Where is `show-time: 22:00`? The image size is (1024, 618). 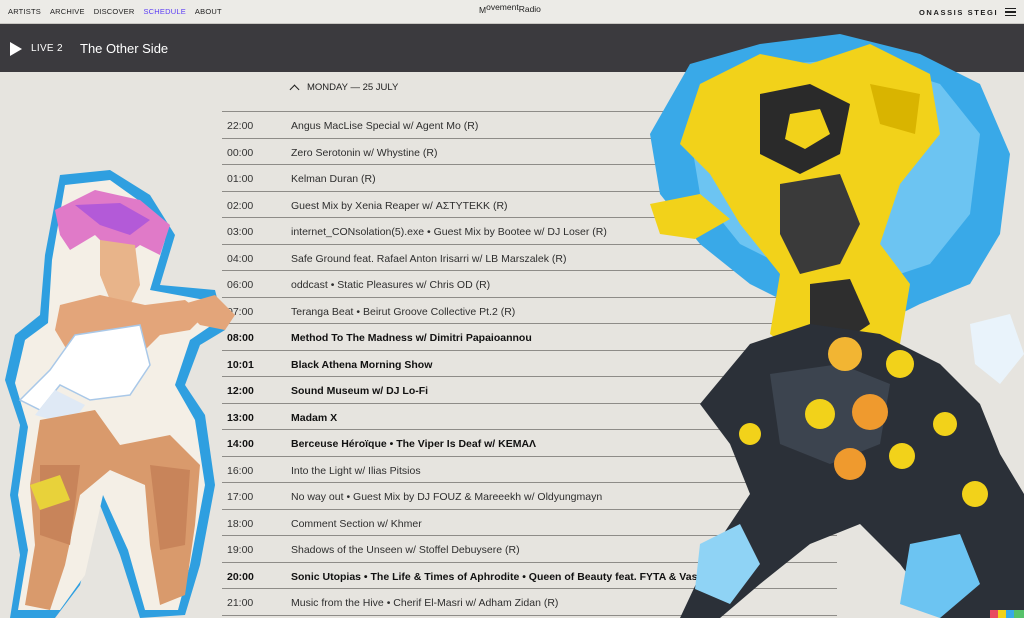
show-time: 22:00 is located at coordinates (240, 126).